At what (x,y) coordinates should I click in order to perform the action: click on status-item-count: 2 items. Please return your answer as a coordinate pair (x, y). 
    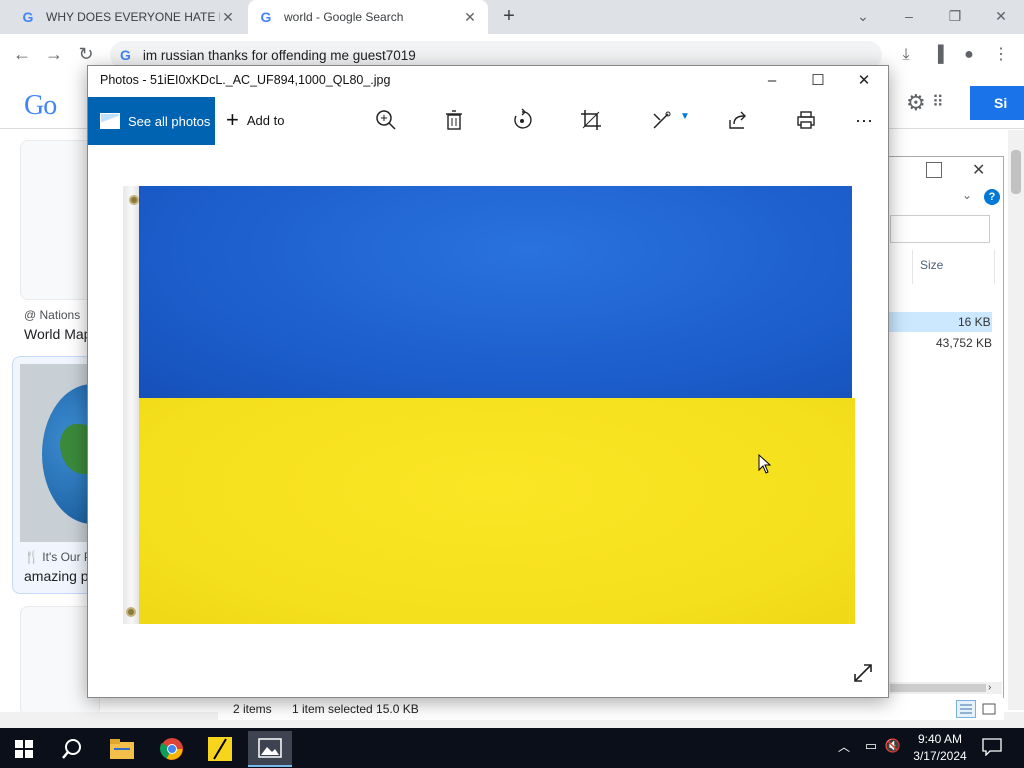
    Looking at the image, I should click on (252, 709).